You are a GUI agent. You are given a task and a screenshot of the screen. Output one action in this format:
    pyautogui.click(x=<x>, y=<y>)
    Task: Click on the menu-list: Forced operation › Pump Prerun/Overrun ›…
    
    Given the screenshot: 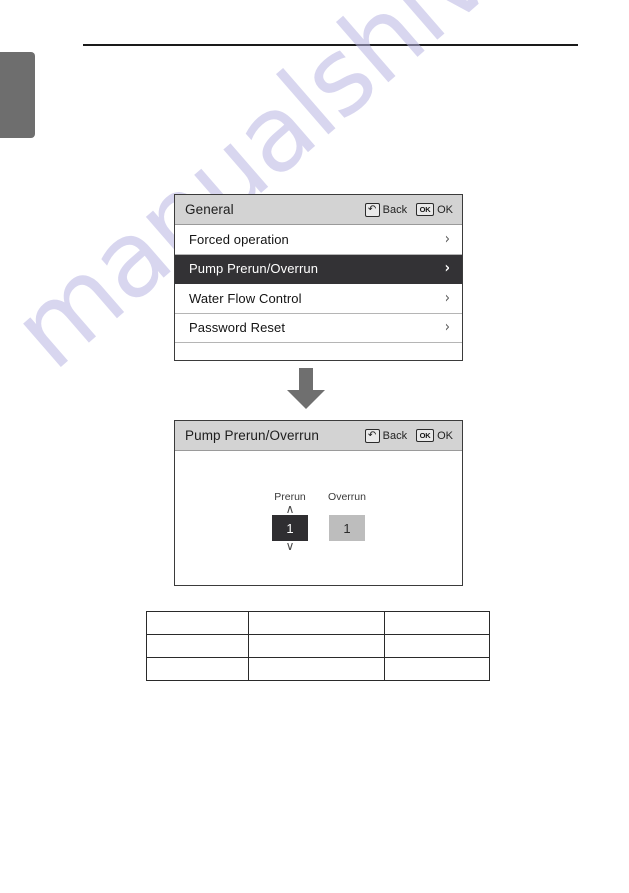 What is the action you would take?
    pyautogui.click(x=318, y=291)
    